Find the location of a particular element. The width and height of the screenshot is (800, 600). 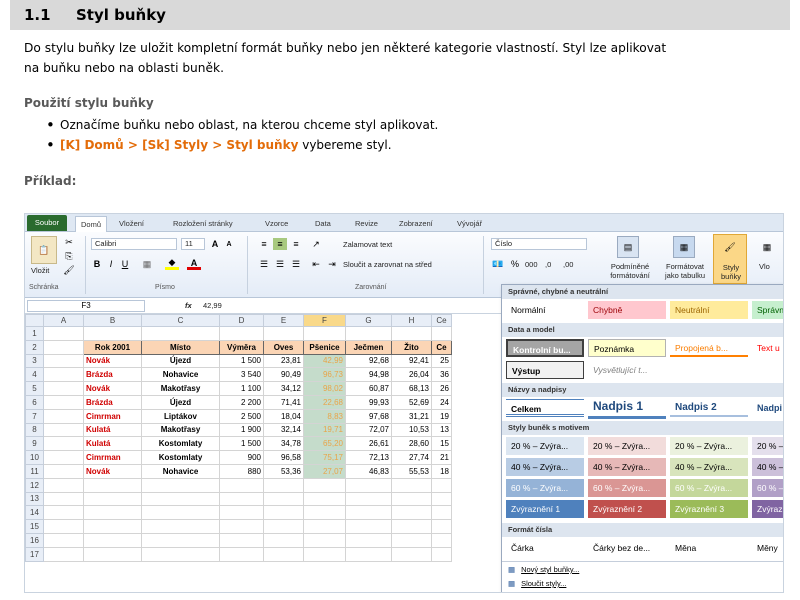

column-header-h: H is located at coordinates (411, 320).